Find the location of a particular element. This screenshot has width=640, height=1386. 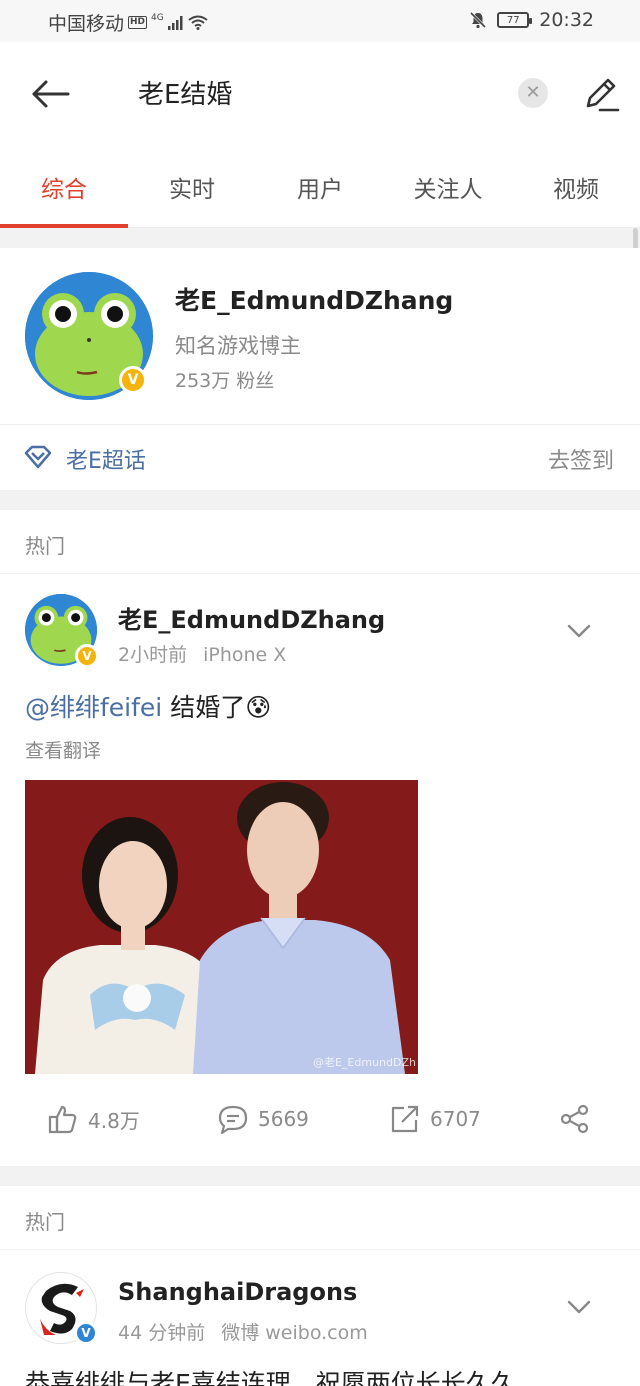

status-right: 77 20:32 is located at coordinates (531, 20).